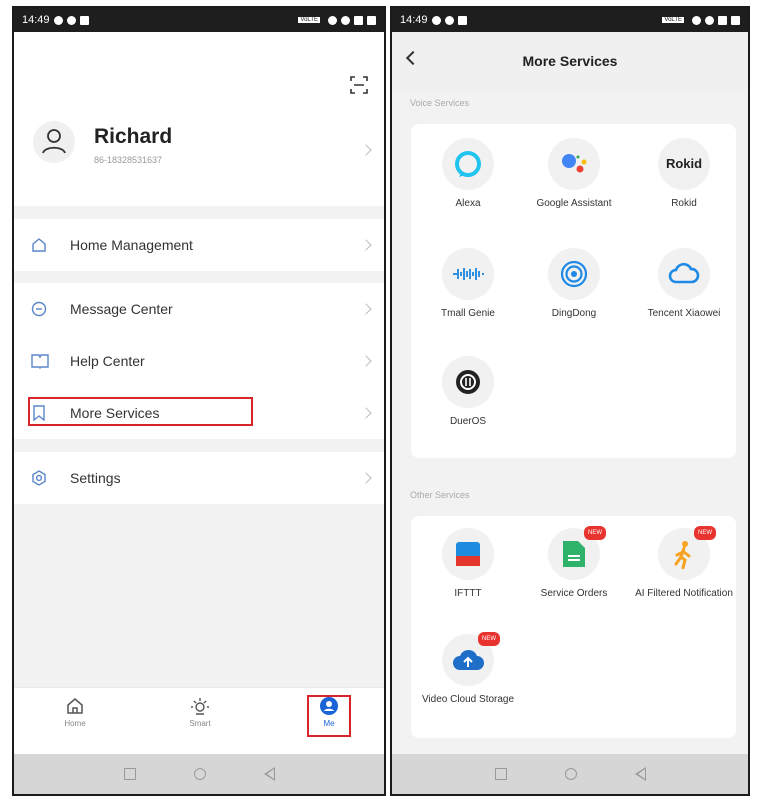 This screenshot has width=759, height=803. Describe the element at coordinates (574, 313) in the screenshot. I see `service-label: DingDong` at that location.